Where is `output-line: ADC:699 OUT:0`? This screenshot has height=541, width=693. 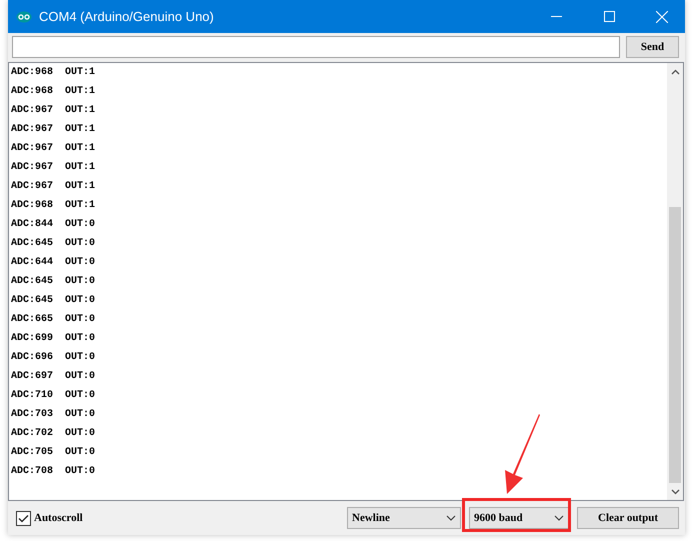 output-line: ADC:699 OUT:0 is located at coordinates (53, 339).